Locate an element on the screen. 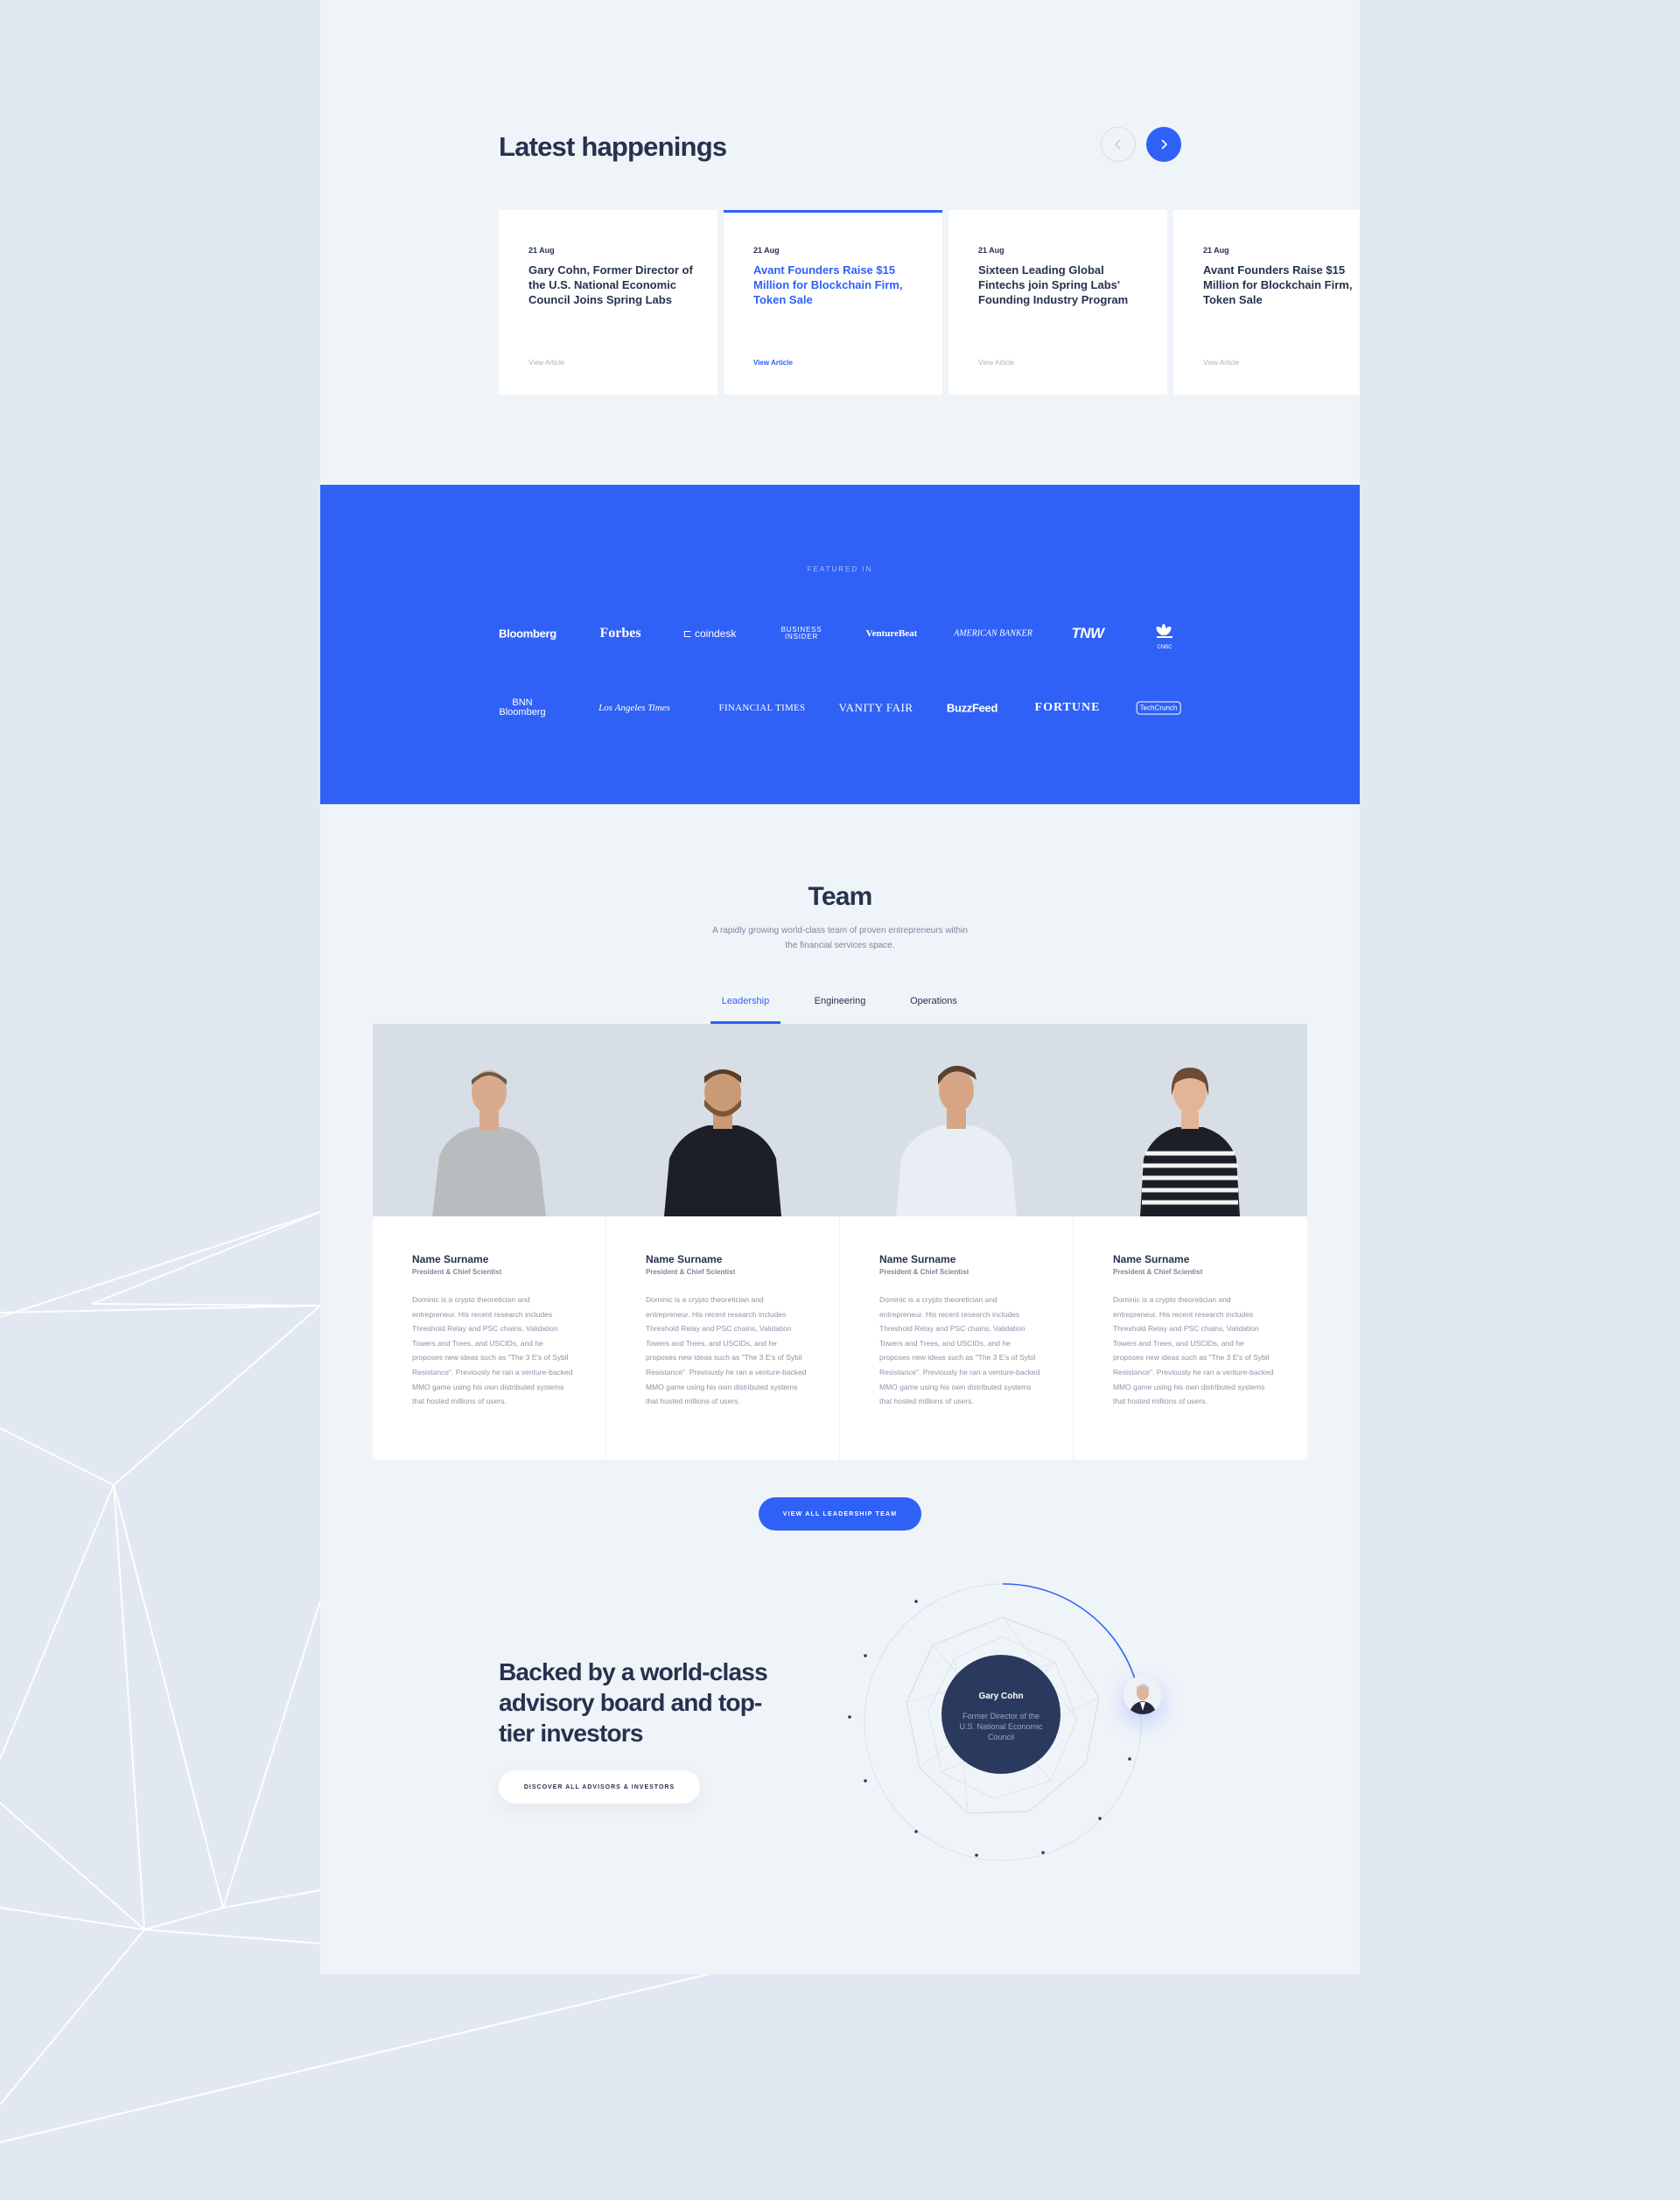 This screenshot has width=1680, height=2200. logo-venturebeat: VentureBeat is located at coordinates (891, 633).